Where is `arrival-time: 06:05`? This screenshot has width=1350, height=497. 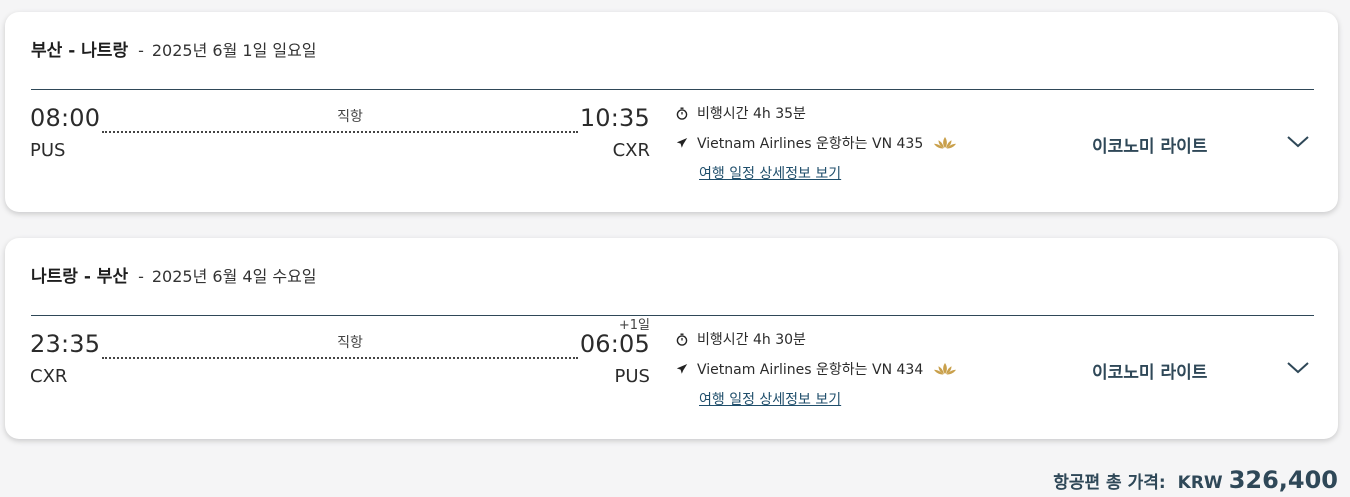
arrival-time: 06:05 is located at coordinates (614, 344).